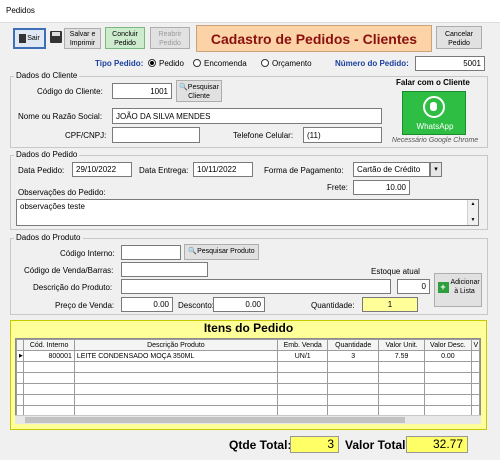  What do you see at coordinates (85, 305) in the screenshot?
I see `preco-label: Preço de Venda:` at bounding box center [85, 305].